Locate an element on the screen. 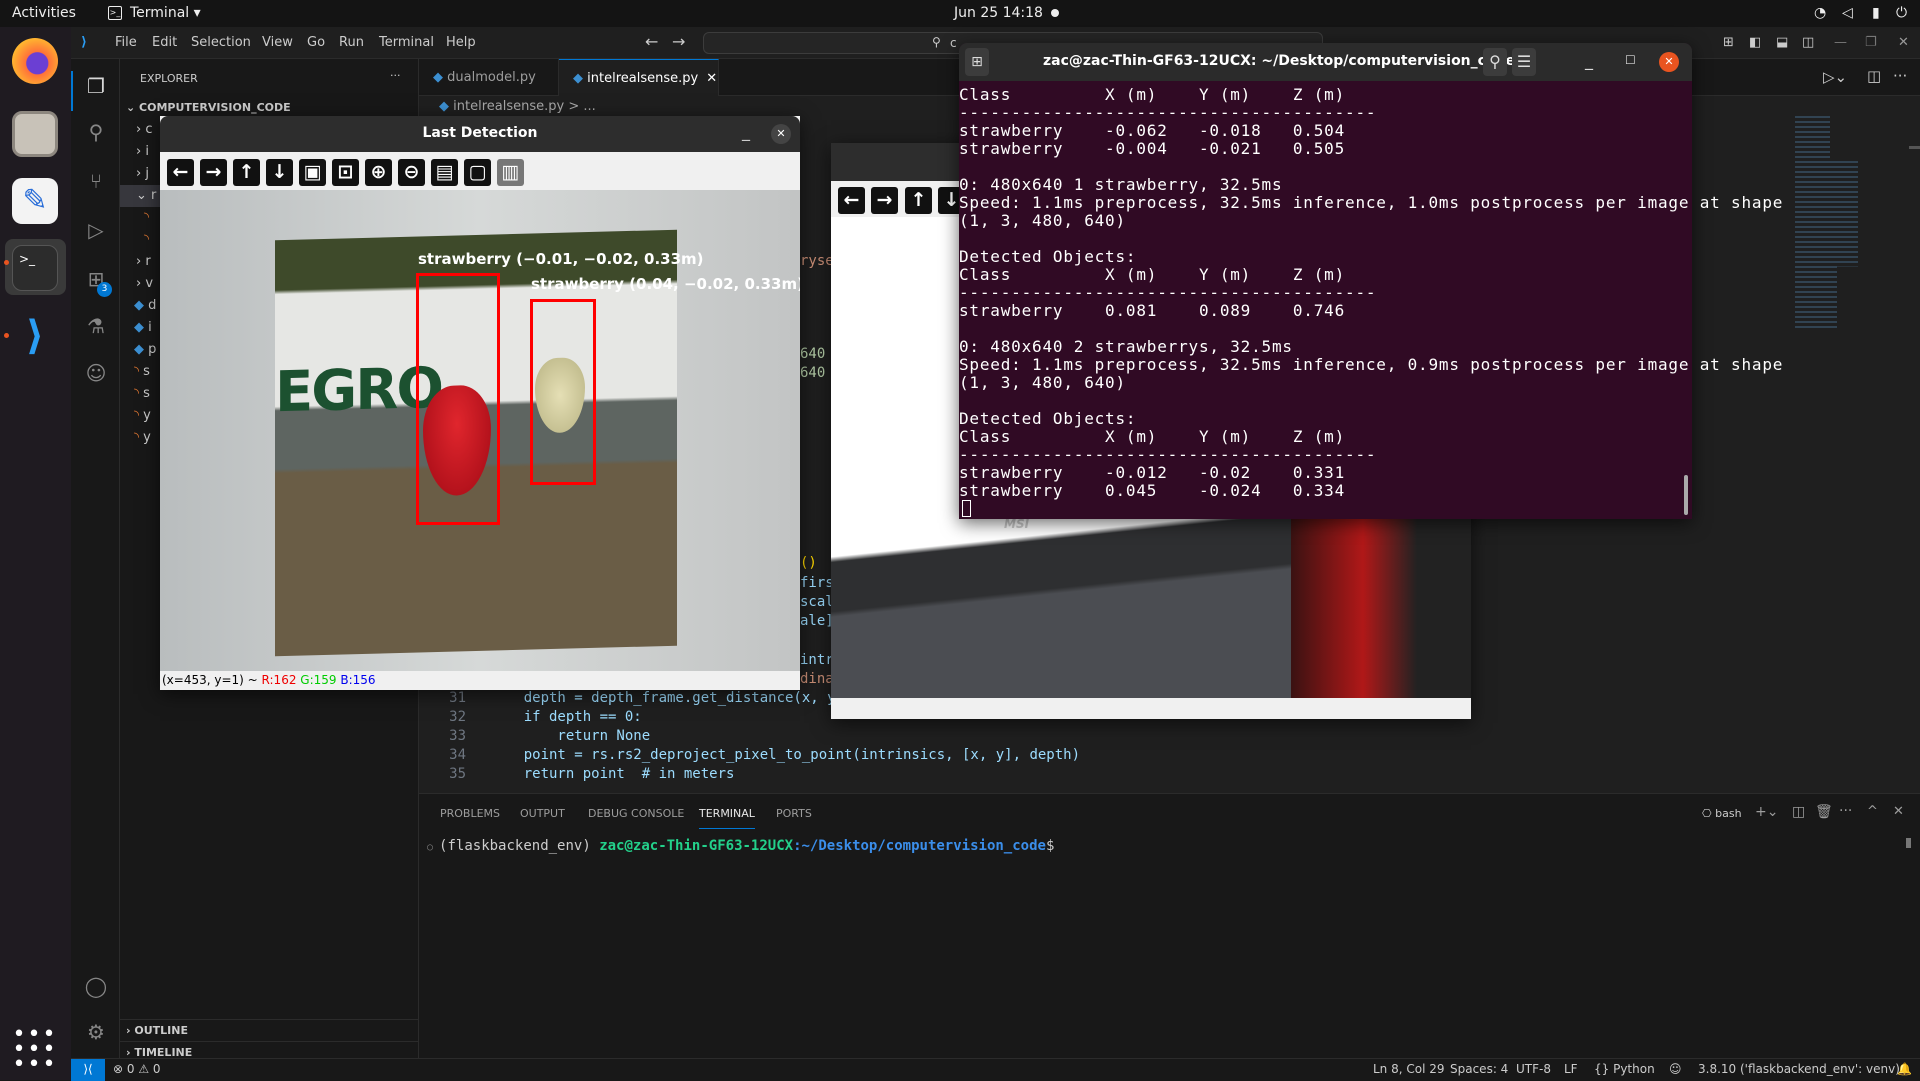 The image size is (1920, 1081). power-icon: ⏻ is located at coordinates (1901, 13).